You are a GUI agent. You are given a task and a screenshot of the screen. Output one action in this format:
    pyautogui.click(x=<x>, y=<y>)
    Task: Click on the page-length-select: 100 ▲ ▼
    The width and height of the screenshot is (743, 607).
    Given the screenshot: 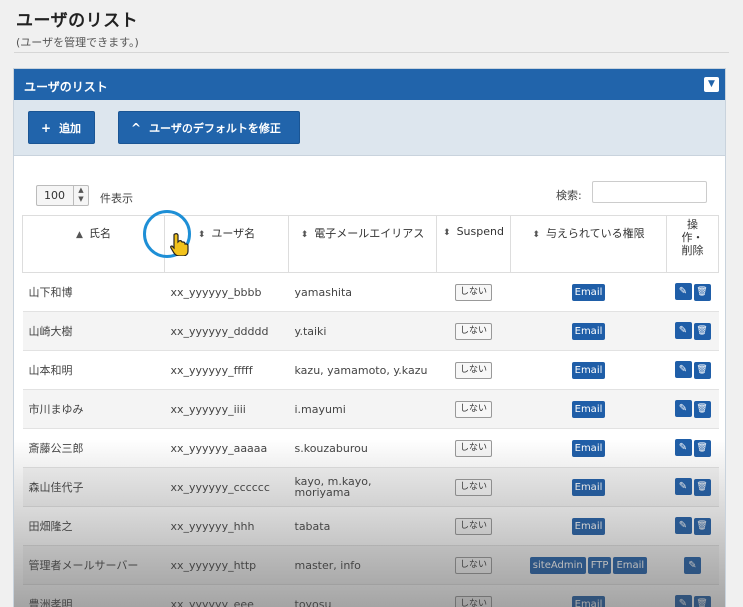 What is the action you would take?
    pyautogui.click(x=62, y=195)
    